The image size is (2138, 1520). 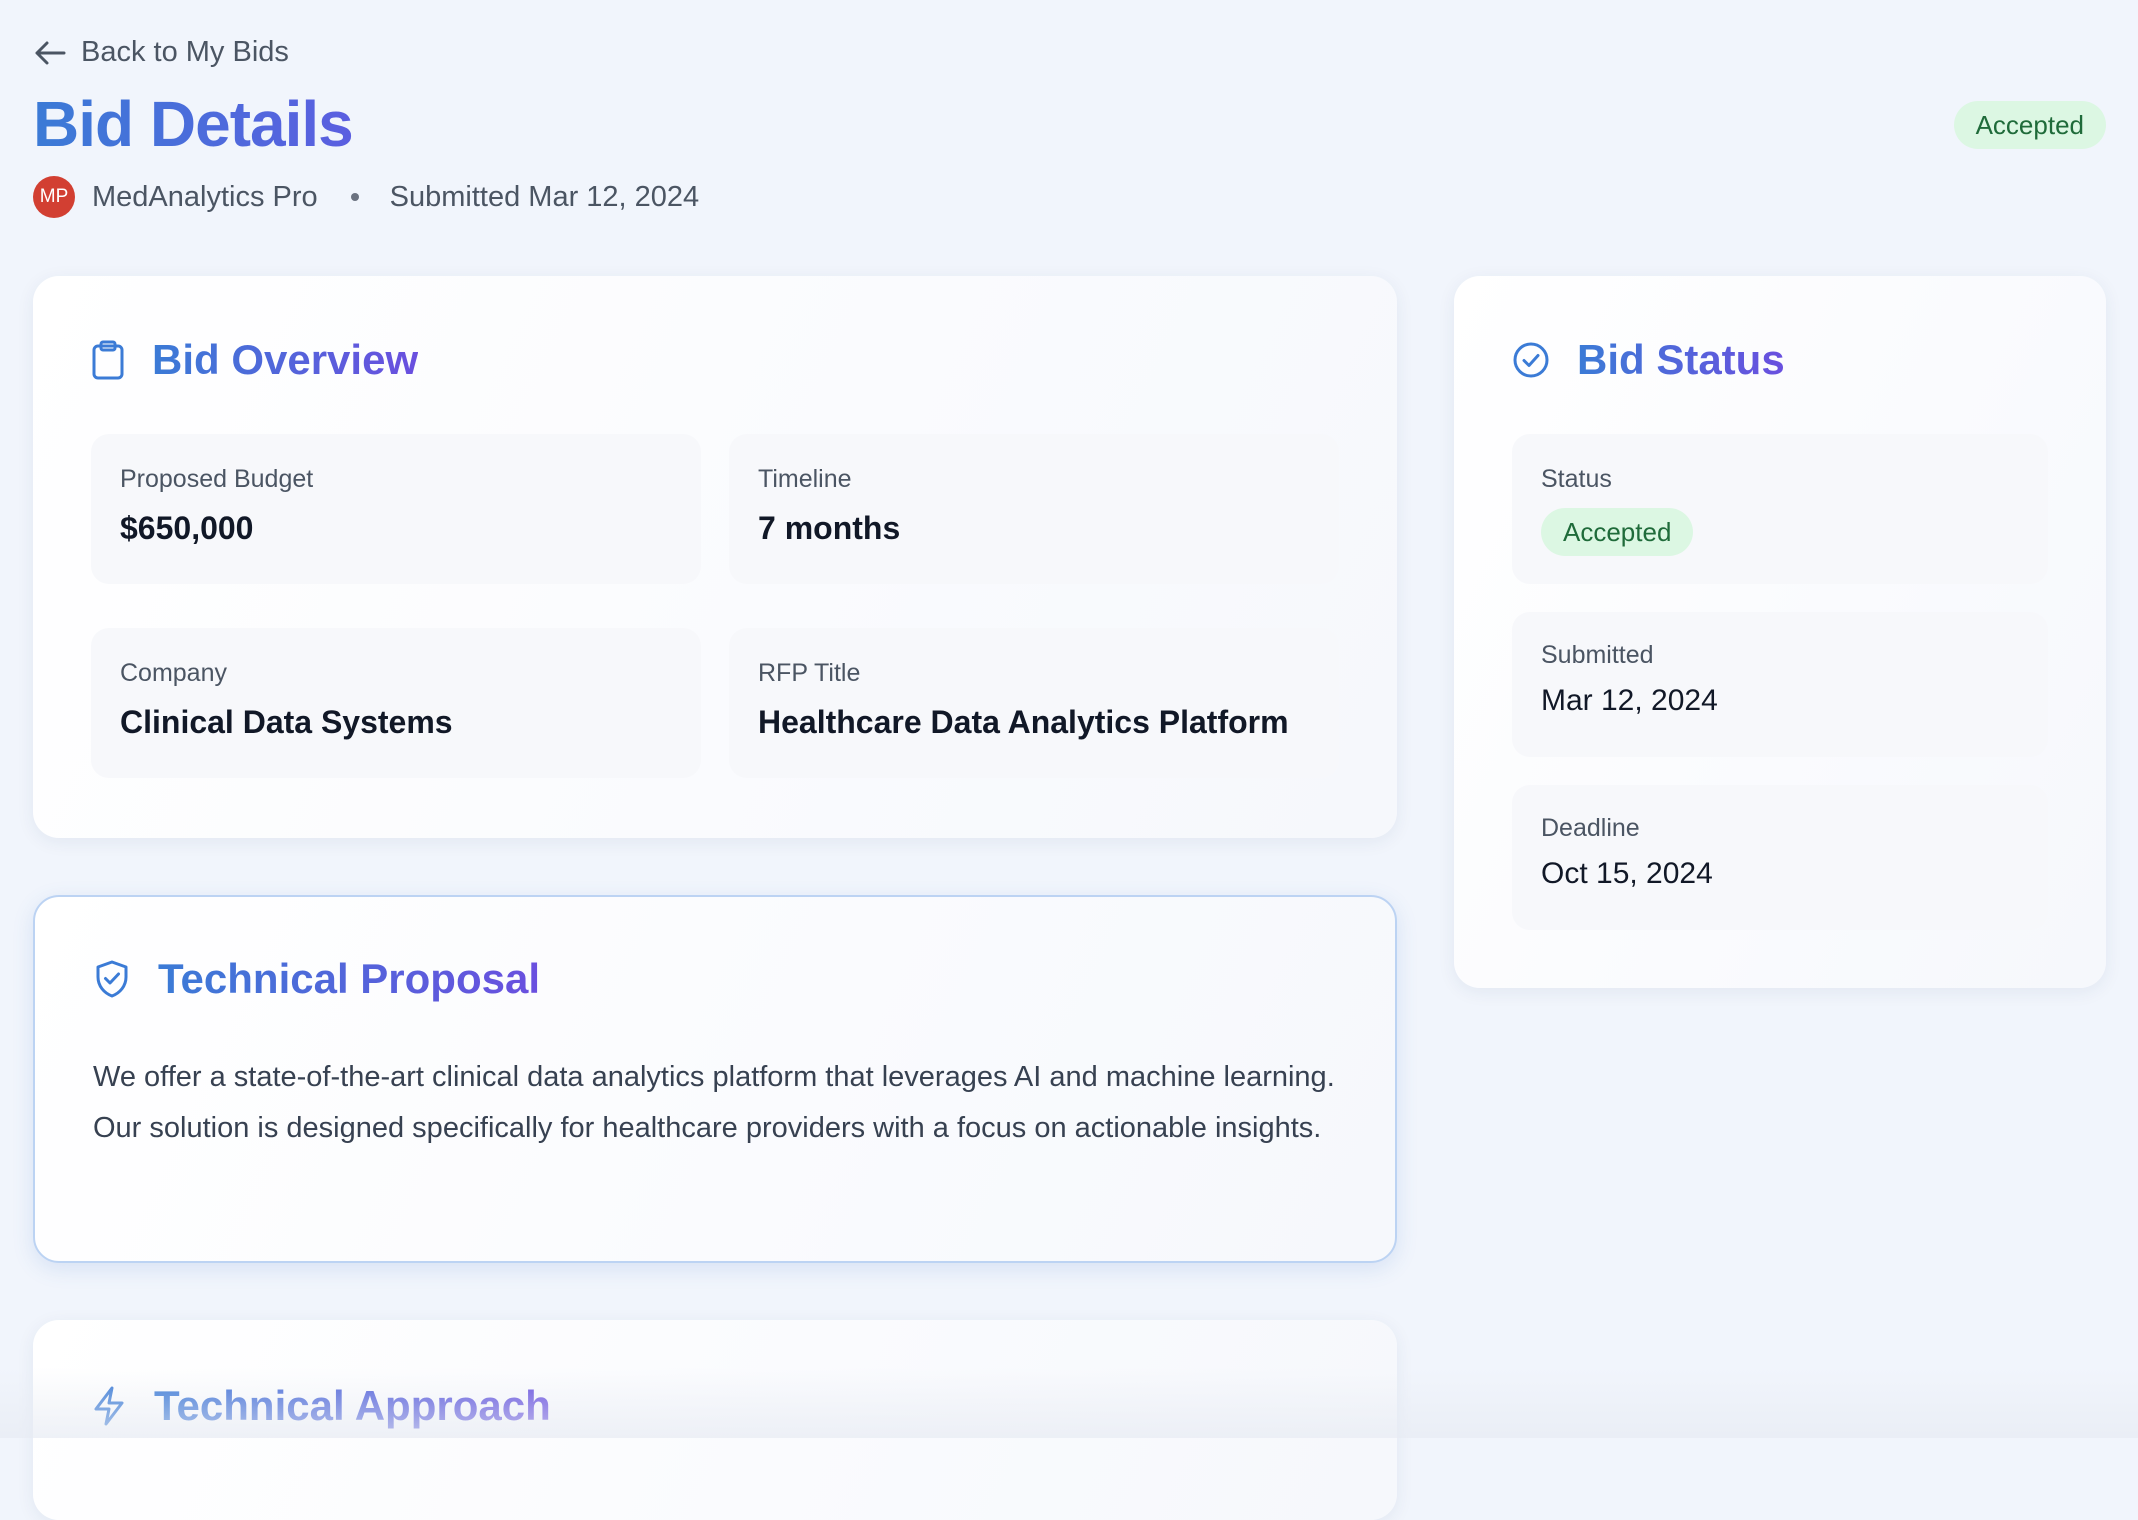 What do you see at coordinates (1627, 873) in the screenshot?
I see `deadline-value: Oct 15, 2024` at bounding box center [1627, 873].